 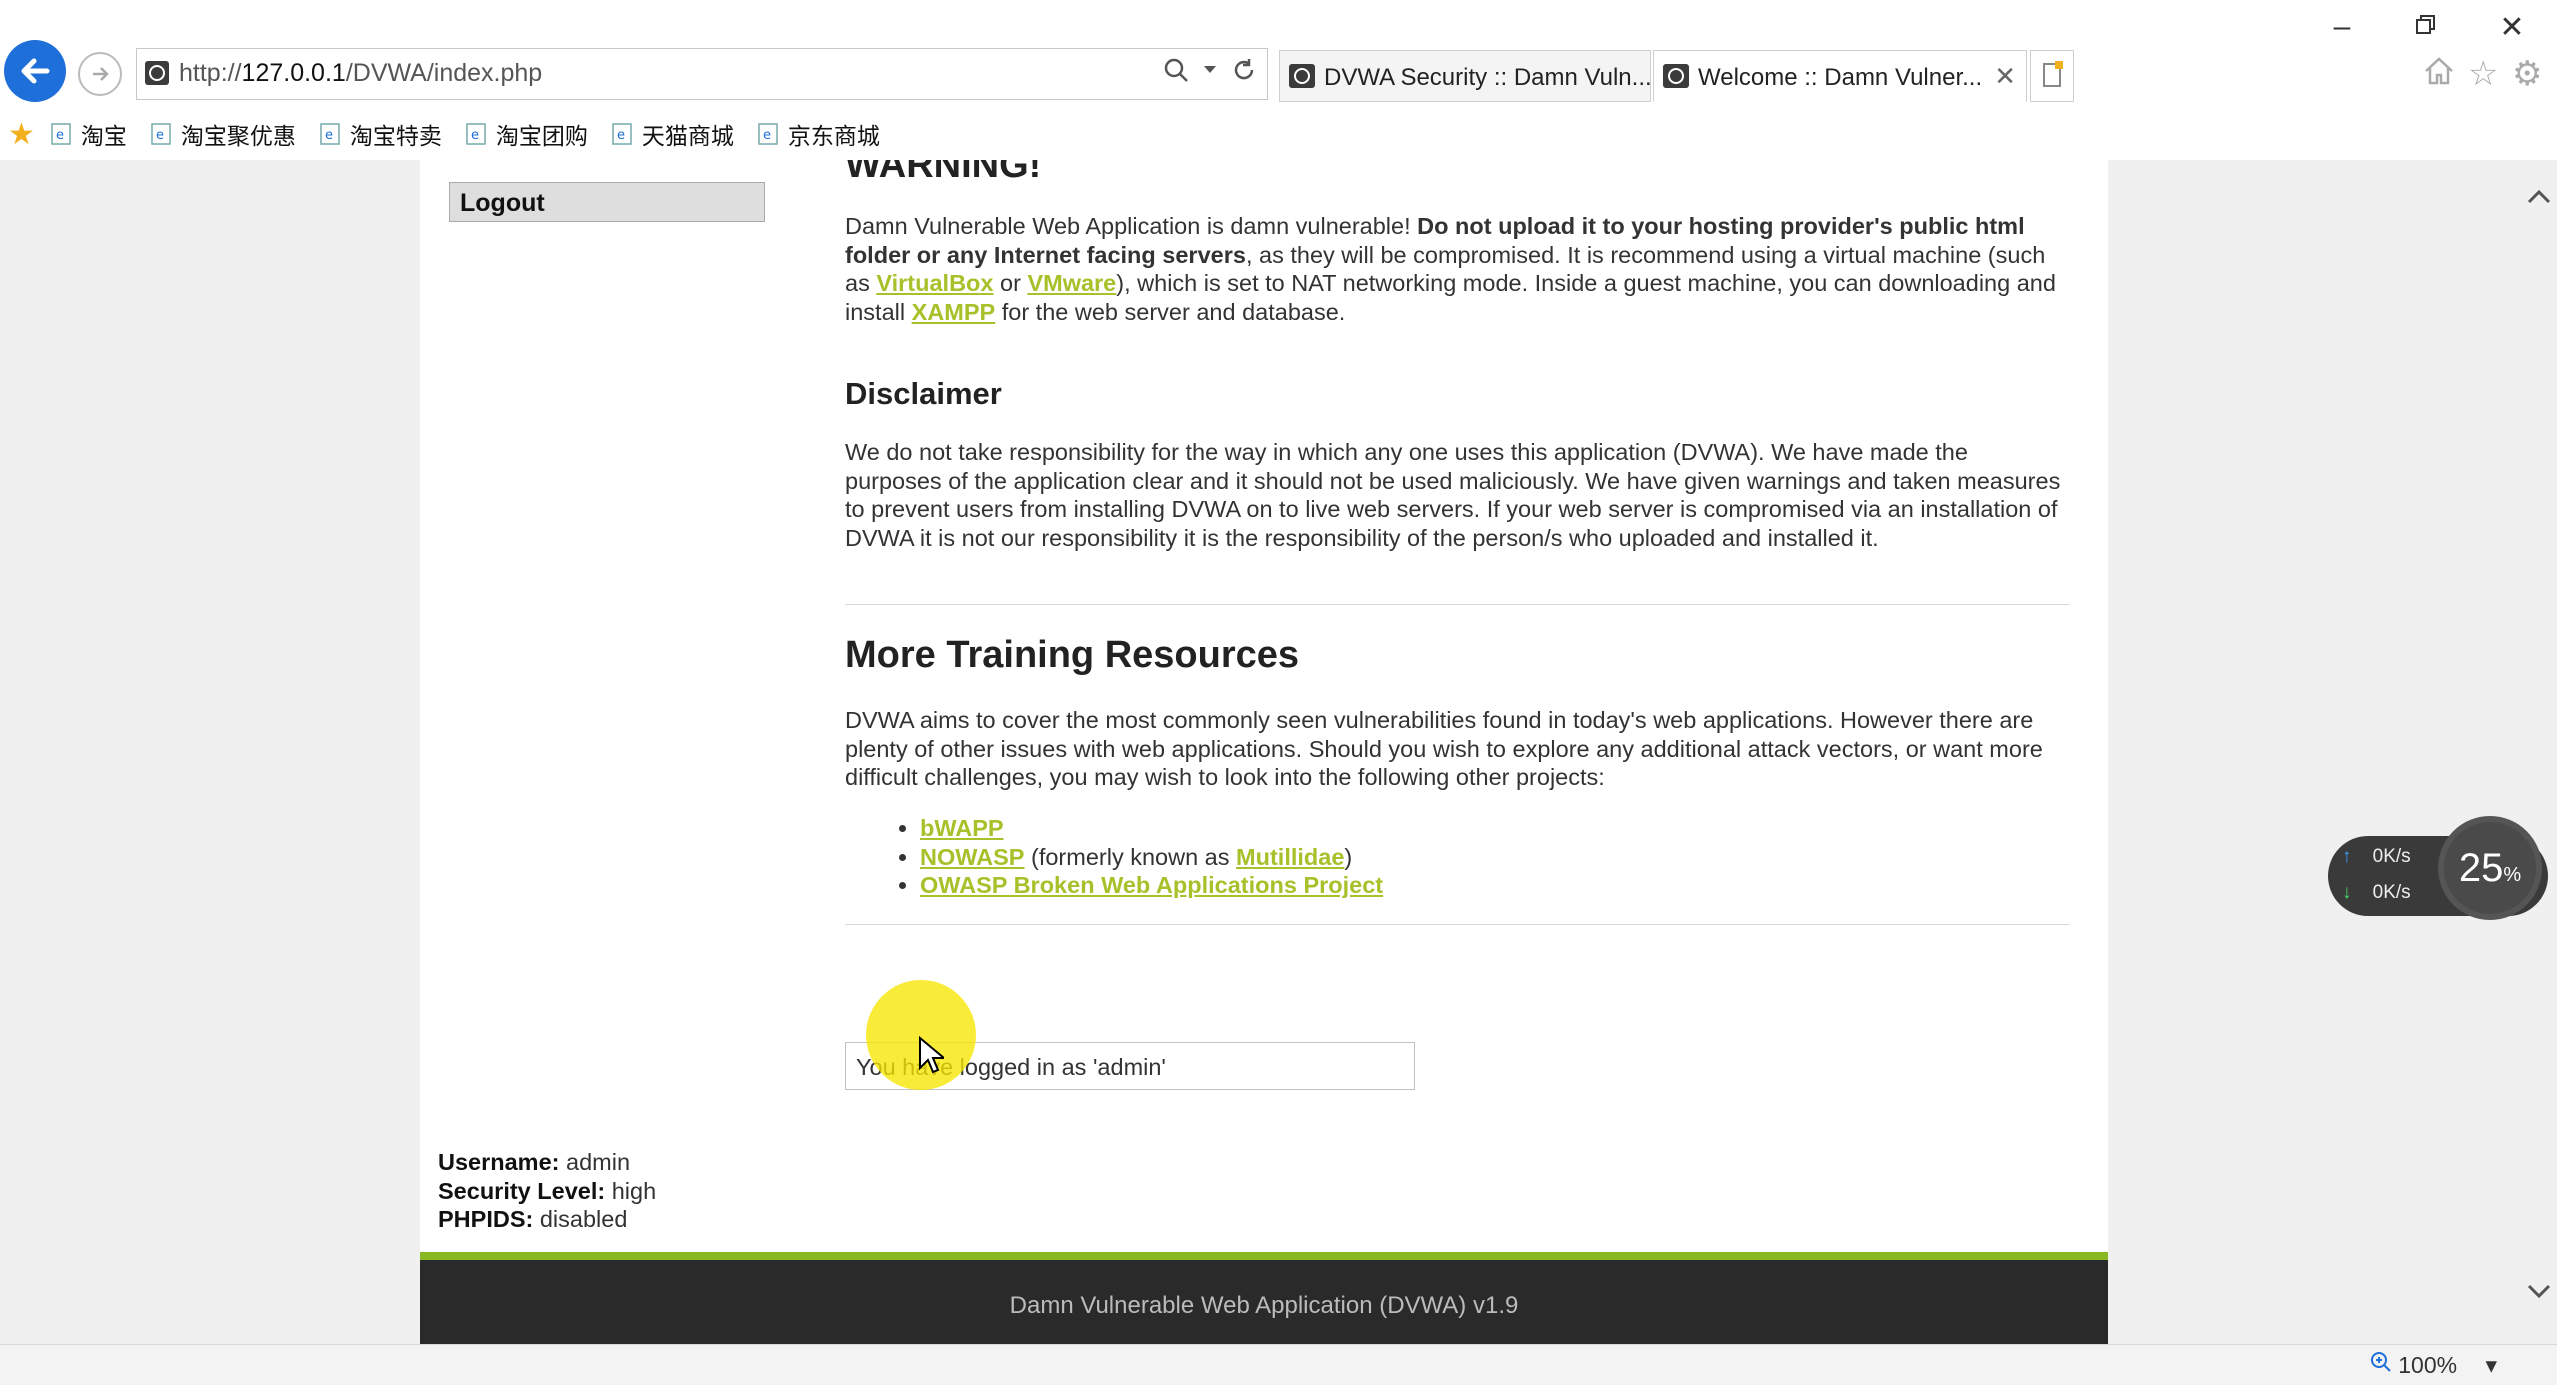 I want to click on list-item: OWASP Broken Web Applications Project, so click(x=1495, y=885).